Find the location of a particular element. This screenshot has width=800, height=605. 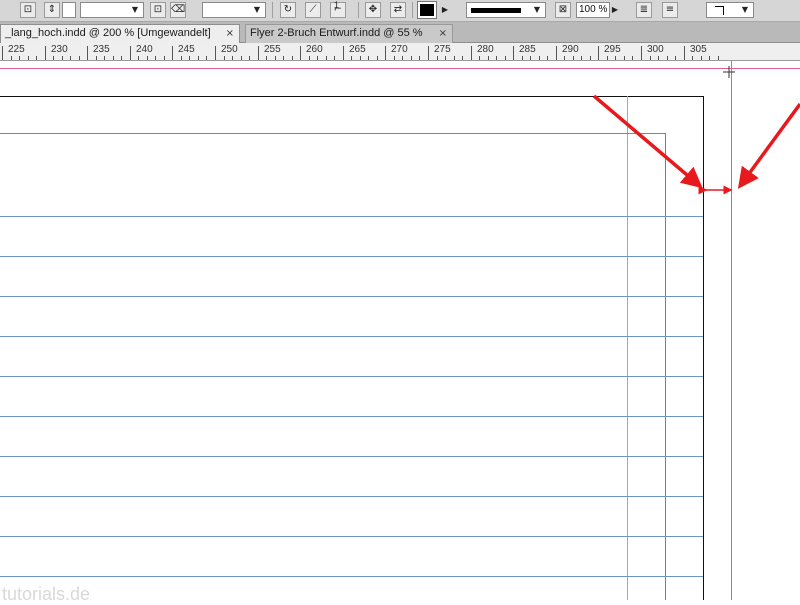

annotation-overlay is located at coordinates (696, 144).